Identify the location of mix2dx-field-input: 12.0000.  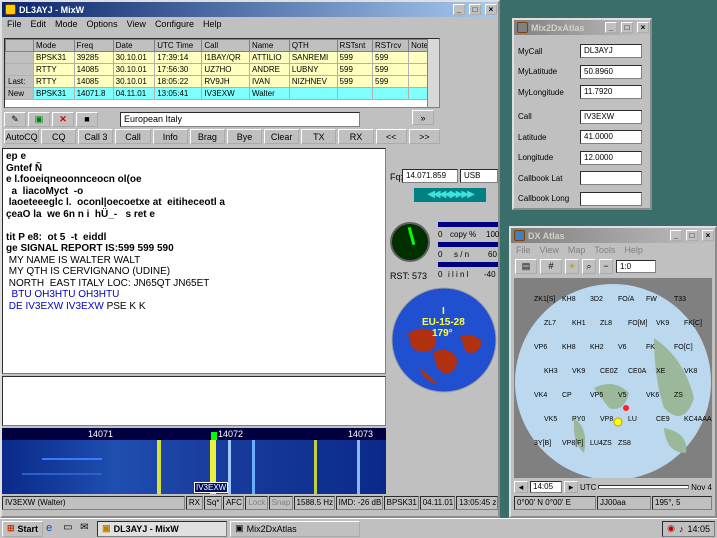
(611, 157).